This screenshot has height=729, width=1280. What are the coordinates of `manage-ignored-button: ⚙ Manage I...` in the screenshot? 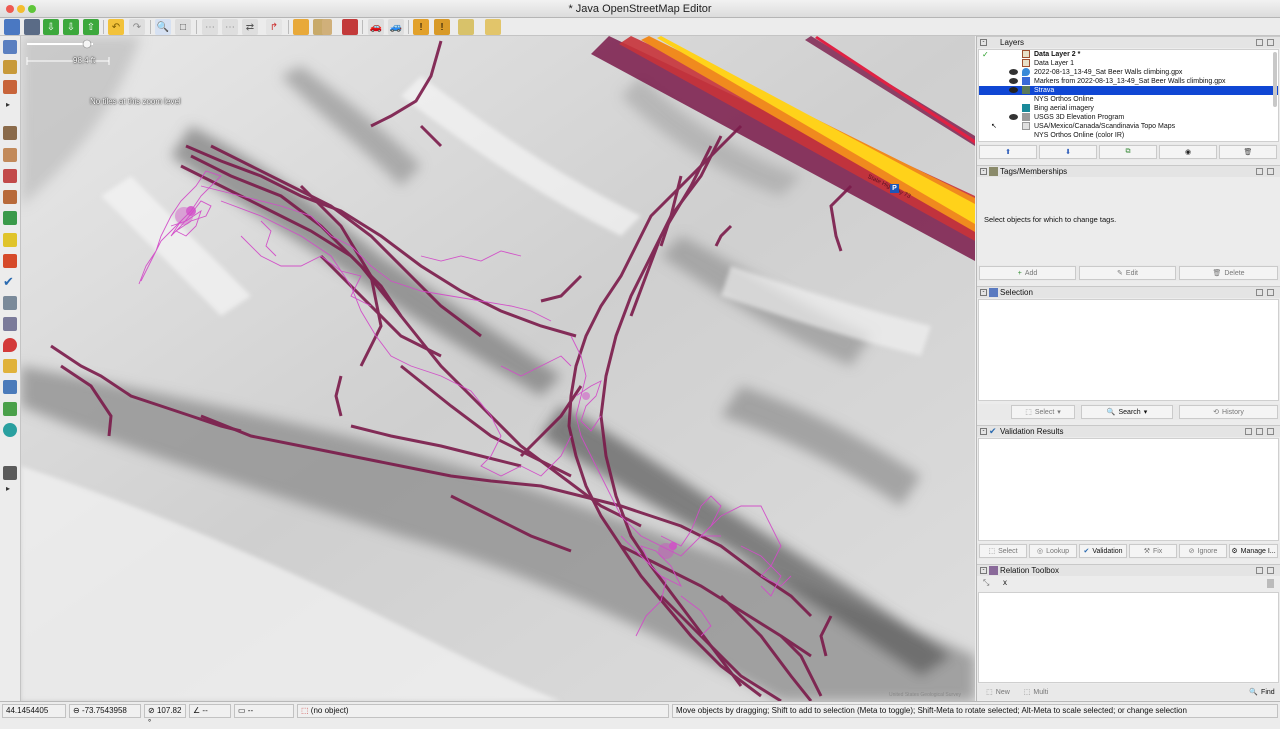 It's located at (1253, 551).